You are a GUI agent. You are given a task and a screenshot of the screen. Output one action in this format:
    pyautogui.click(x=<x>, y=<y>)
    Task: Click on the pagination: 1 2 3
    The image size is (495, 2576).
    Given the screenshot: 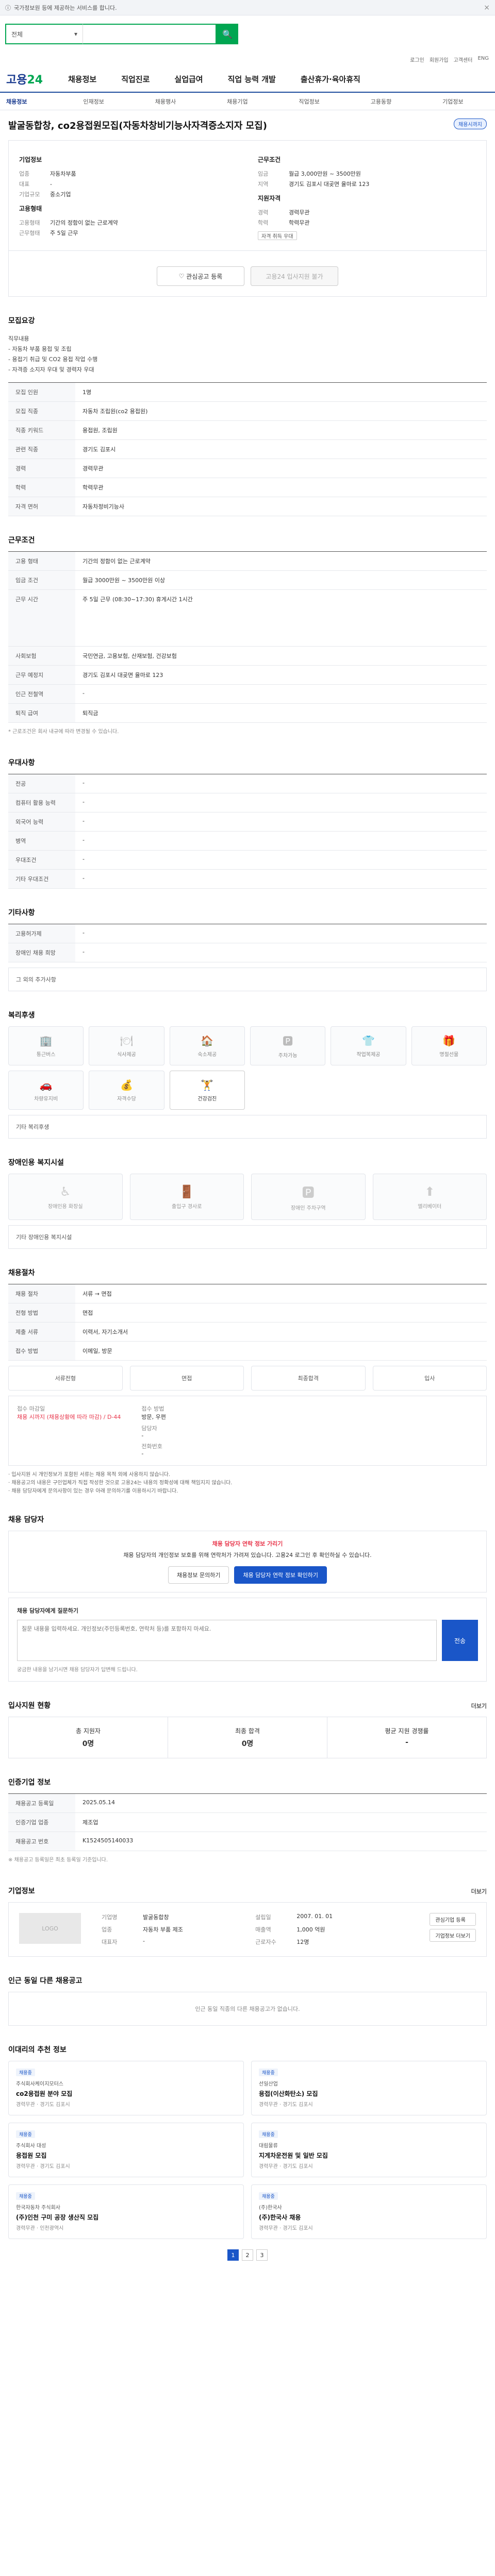 What is the action you would take?
    pyautogui.click(x=247, y=2255)
    